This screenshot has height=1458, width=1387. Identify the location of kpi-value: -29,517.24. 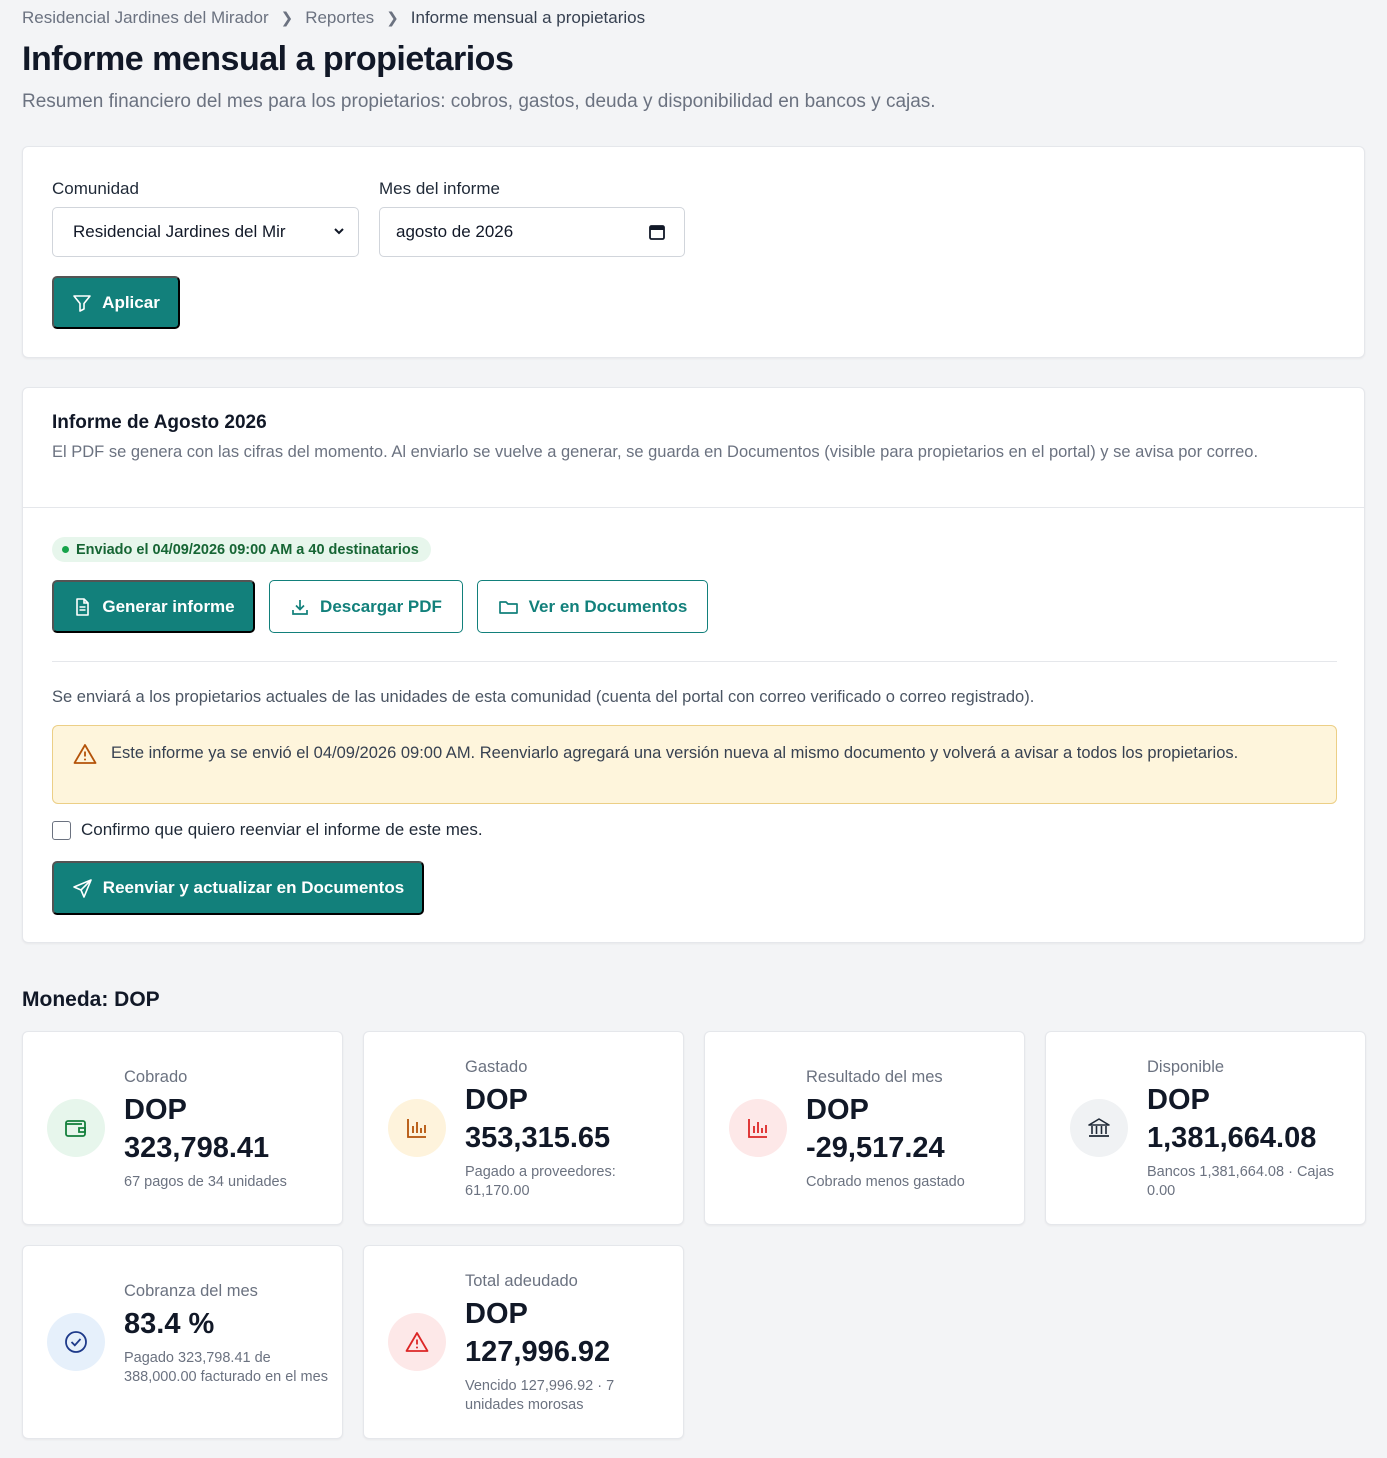
(875, 1148).